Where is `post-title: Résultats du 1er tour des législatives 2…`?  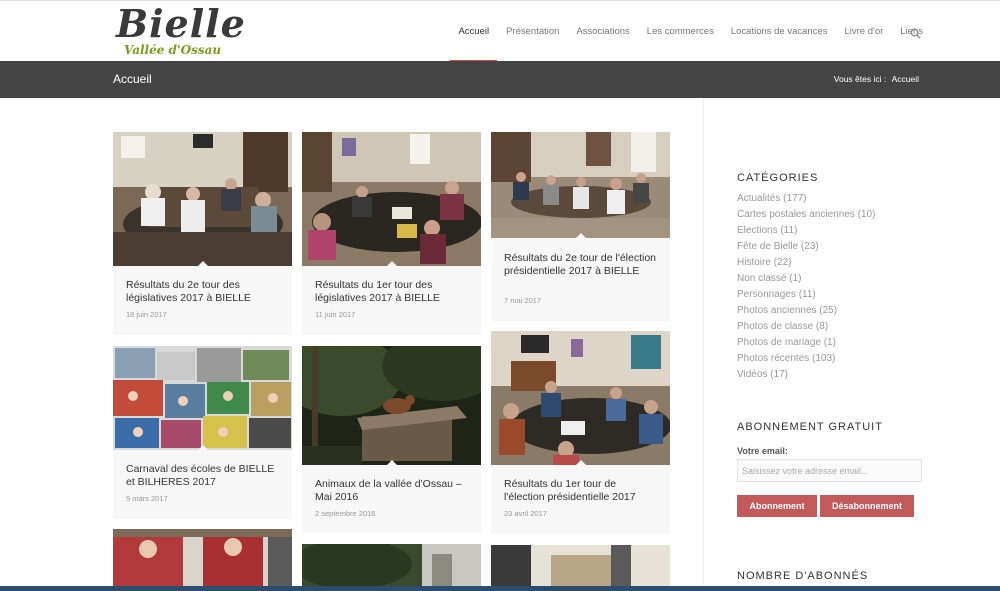
post-title: Résultats du 1er tour des législatives 2… is located at coordinates (392, 292).